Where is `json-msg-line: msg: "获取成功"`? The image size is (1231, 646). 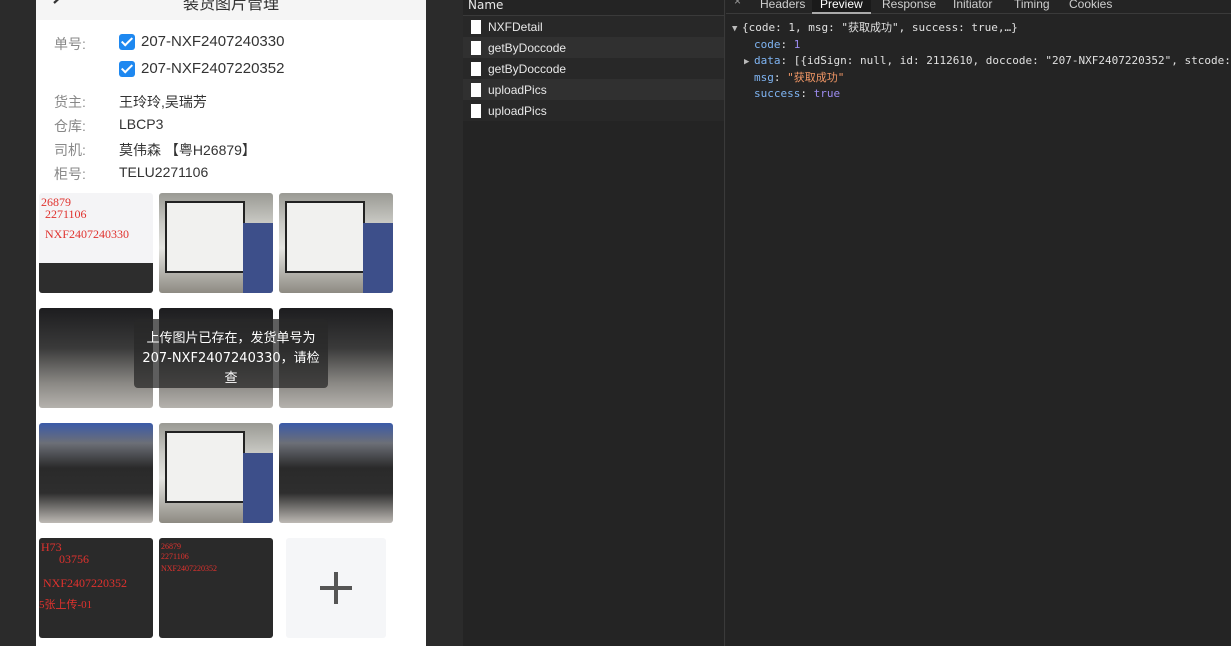
json-msg-line: msg: "获取成功" is located at coordinates (799, 77).